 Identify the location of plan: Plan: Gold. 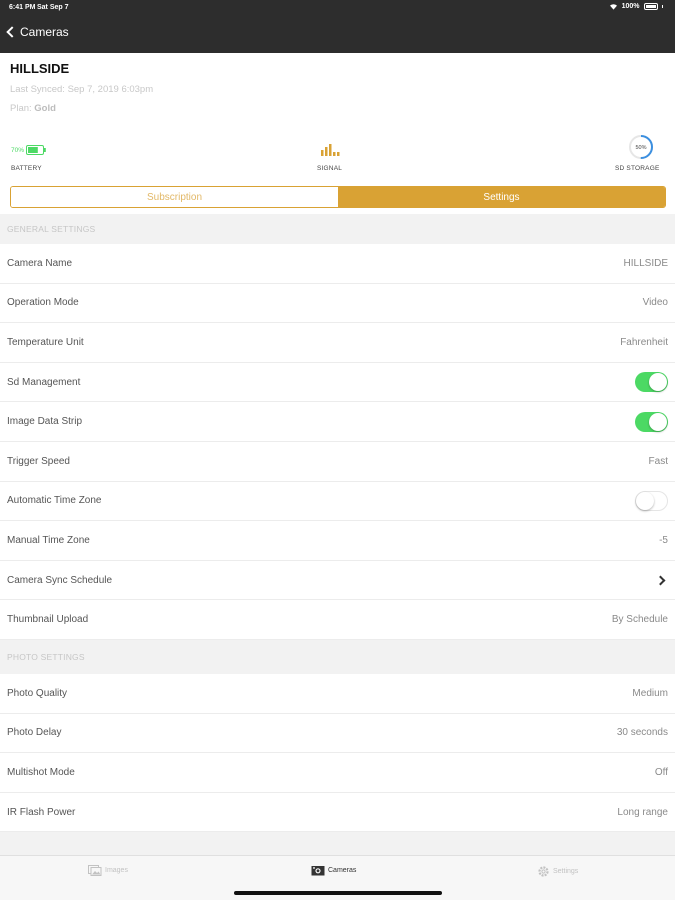
(33, 108).